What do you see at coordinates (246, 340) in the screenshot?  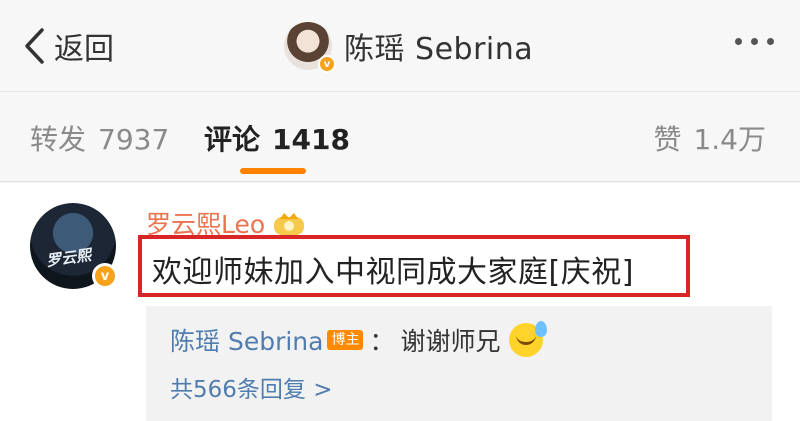 I see `reply-username: 陈瑶 Sebrina` at bounding box center [246, 340].